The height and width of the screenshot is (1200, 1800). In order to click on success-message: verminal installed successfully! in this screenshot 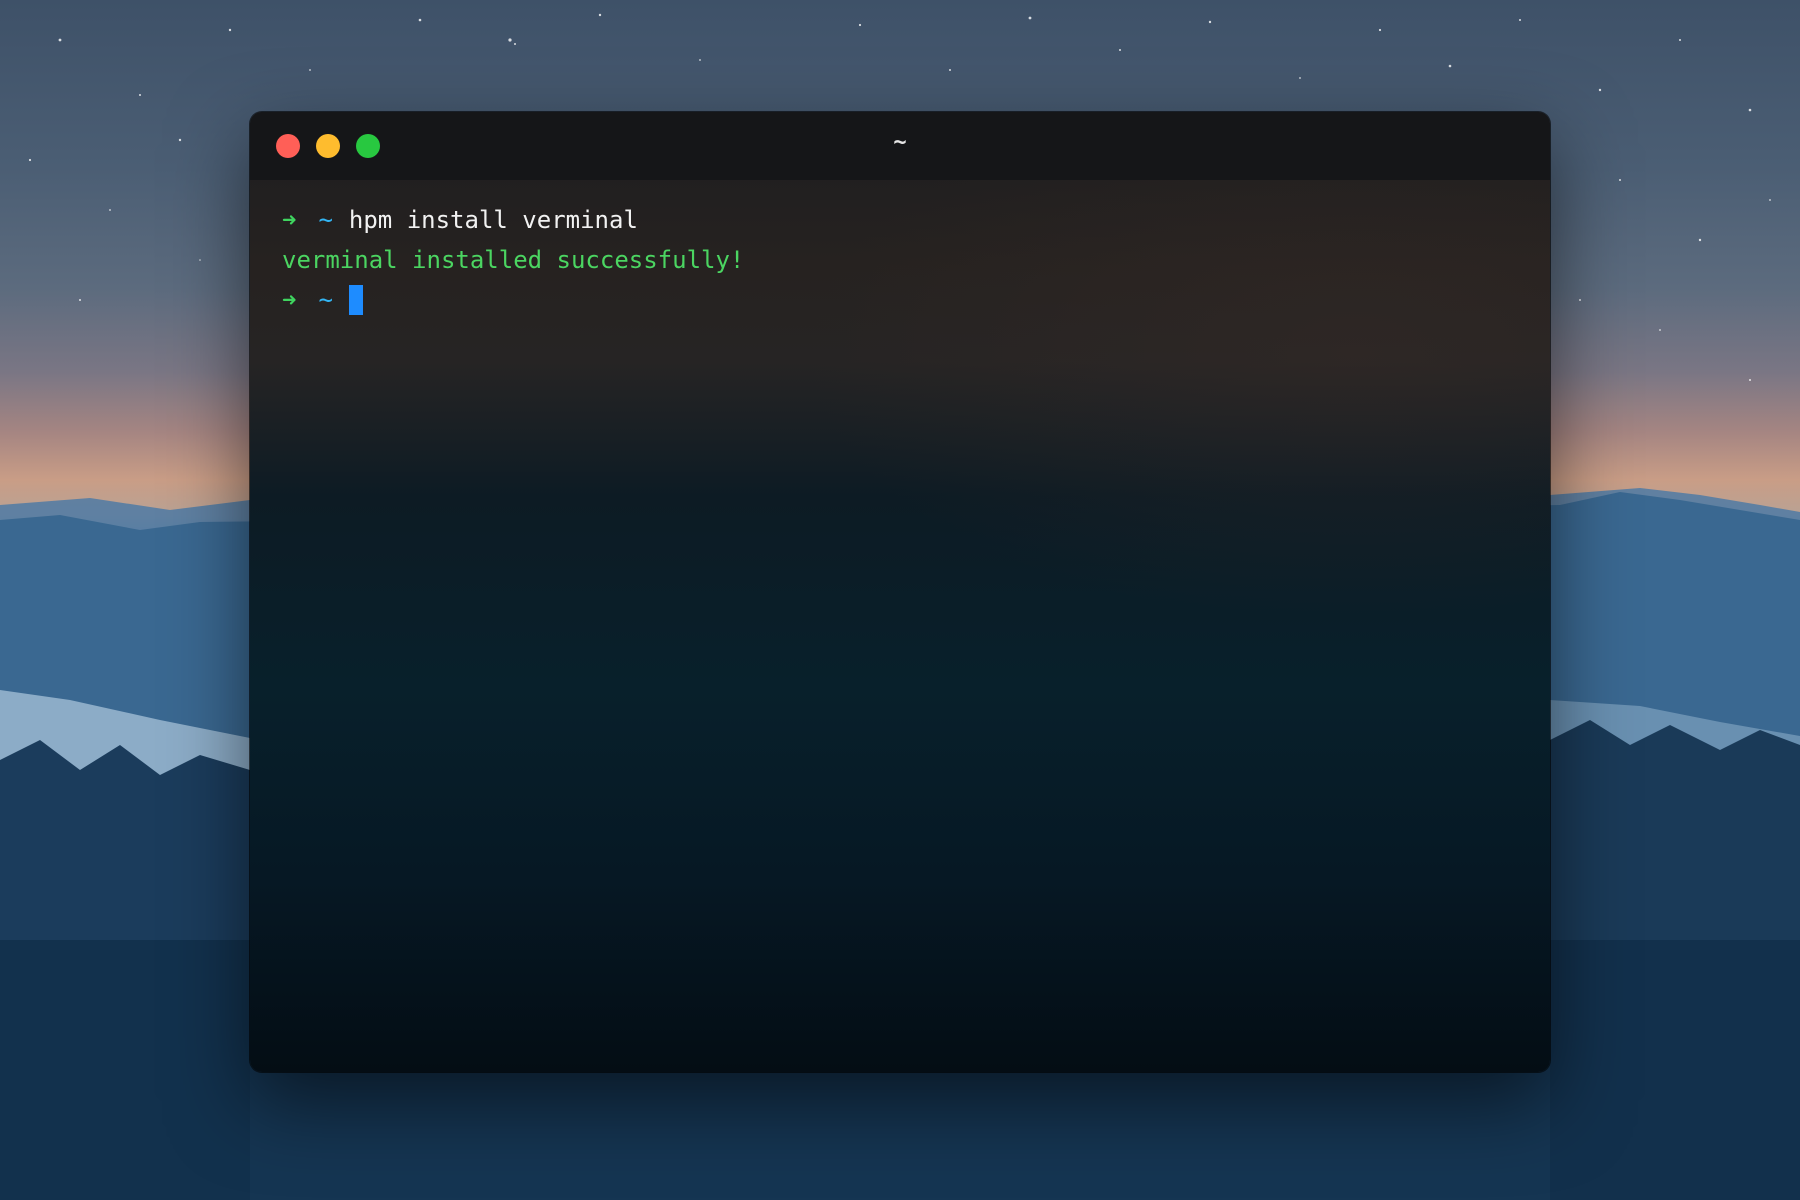, I will do `click(513, 260)`.